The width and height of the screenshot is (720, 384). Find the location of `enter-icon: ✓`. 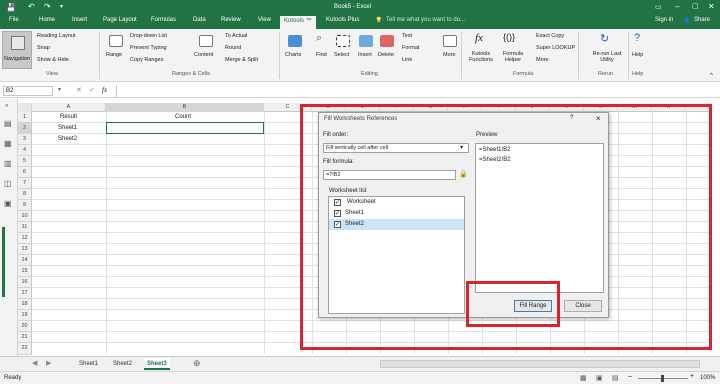

enter-icon: ✓ is located at coordinates (92, 90).